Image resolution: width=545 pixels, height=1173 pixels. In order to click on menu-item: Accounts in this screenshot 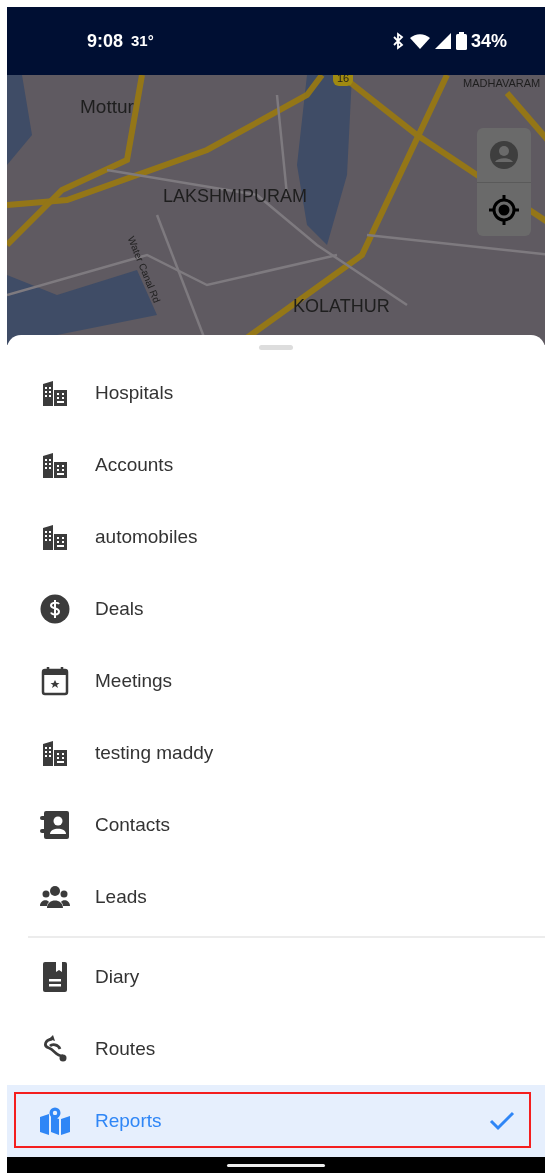, I will do `click(276, 465)`.